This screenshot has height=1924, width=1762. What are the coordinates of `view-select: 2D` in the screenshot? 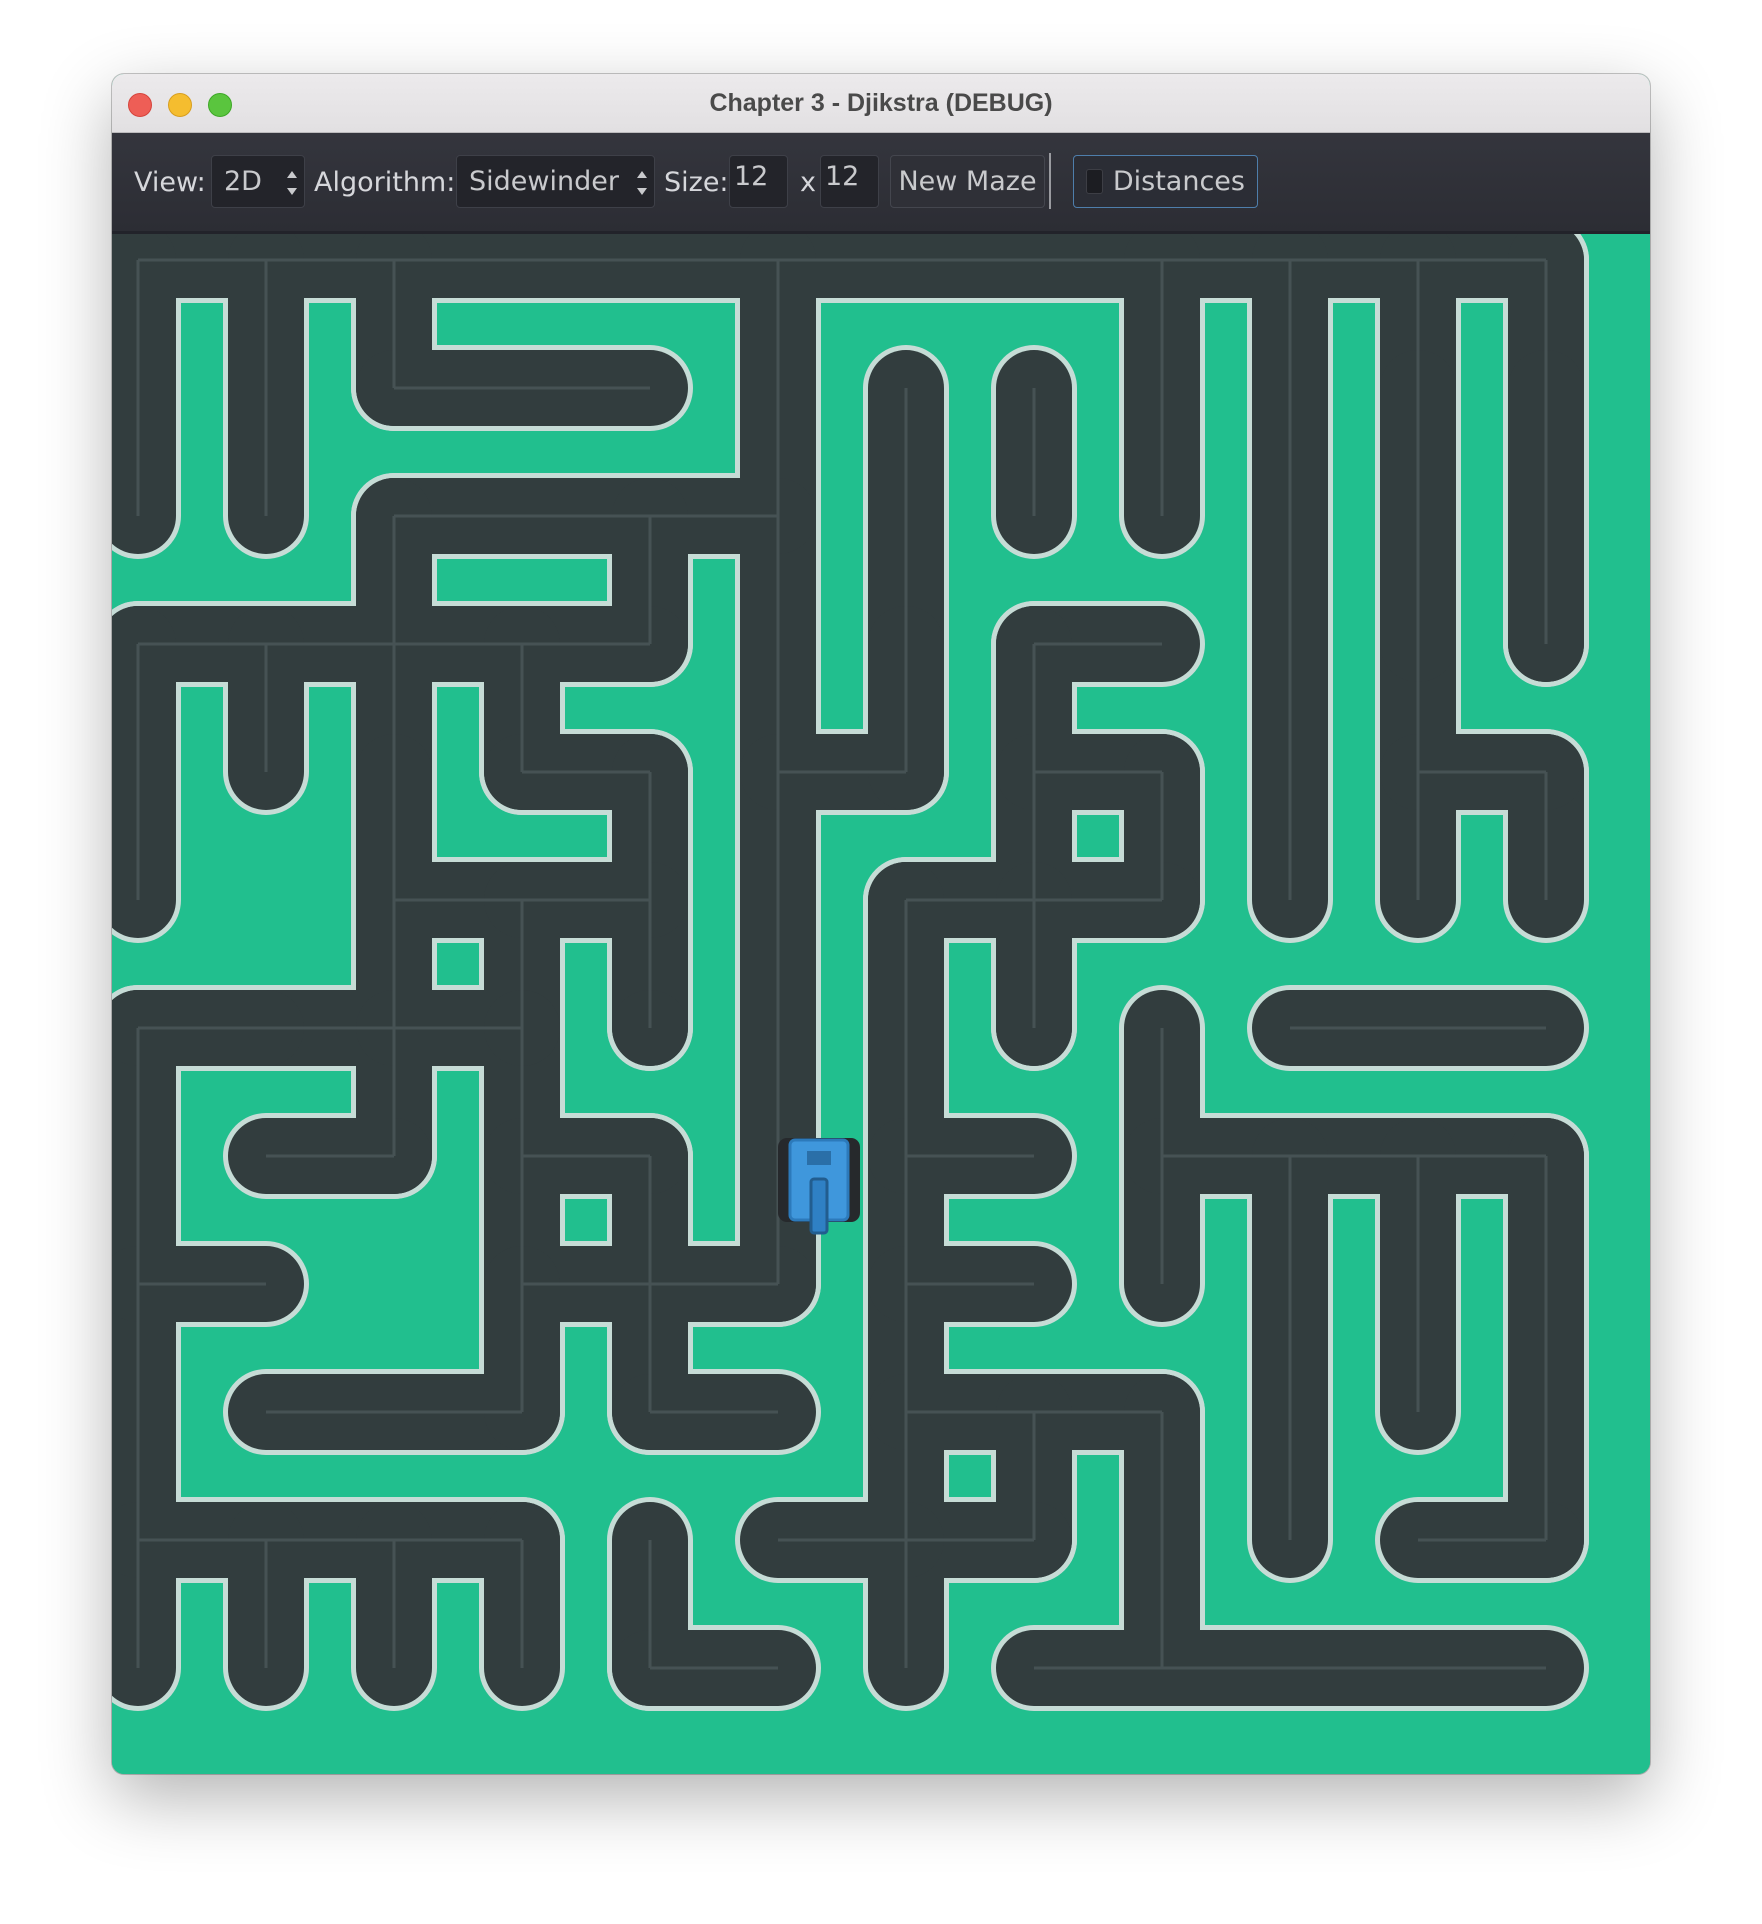 It's located at (258, 181).